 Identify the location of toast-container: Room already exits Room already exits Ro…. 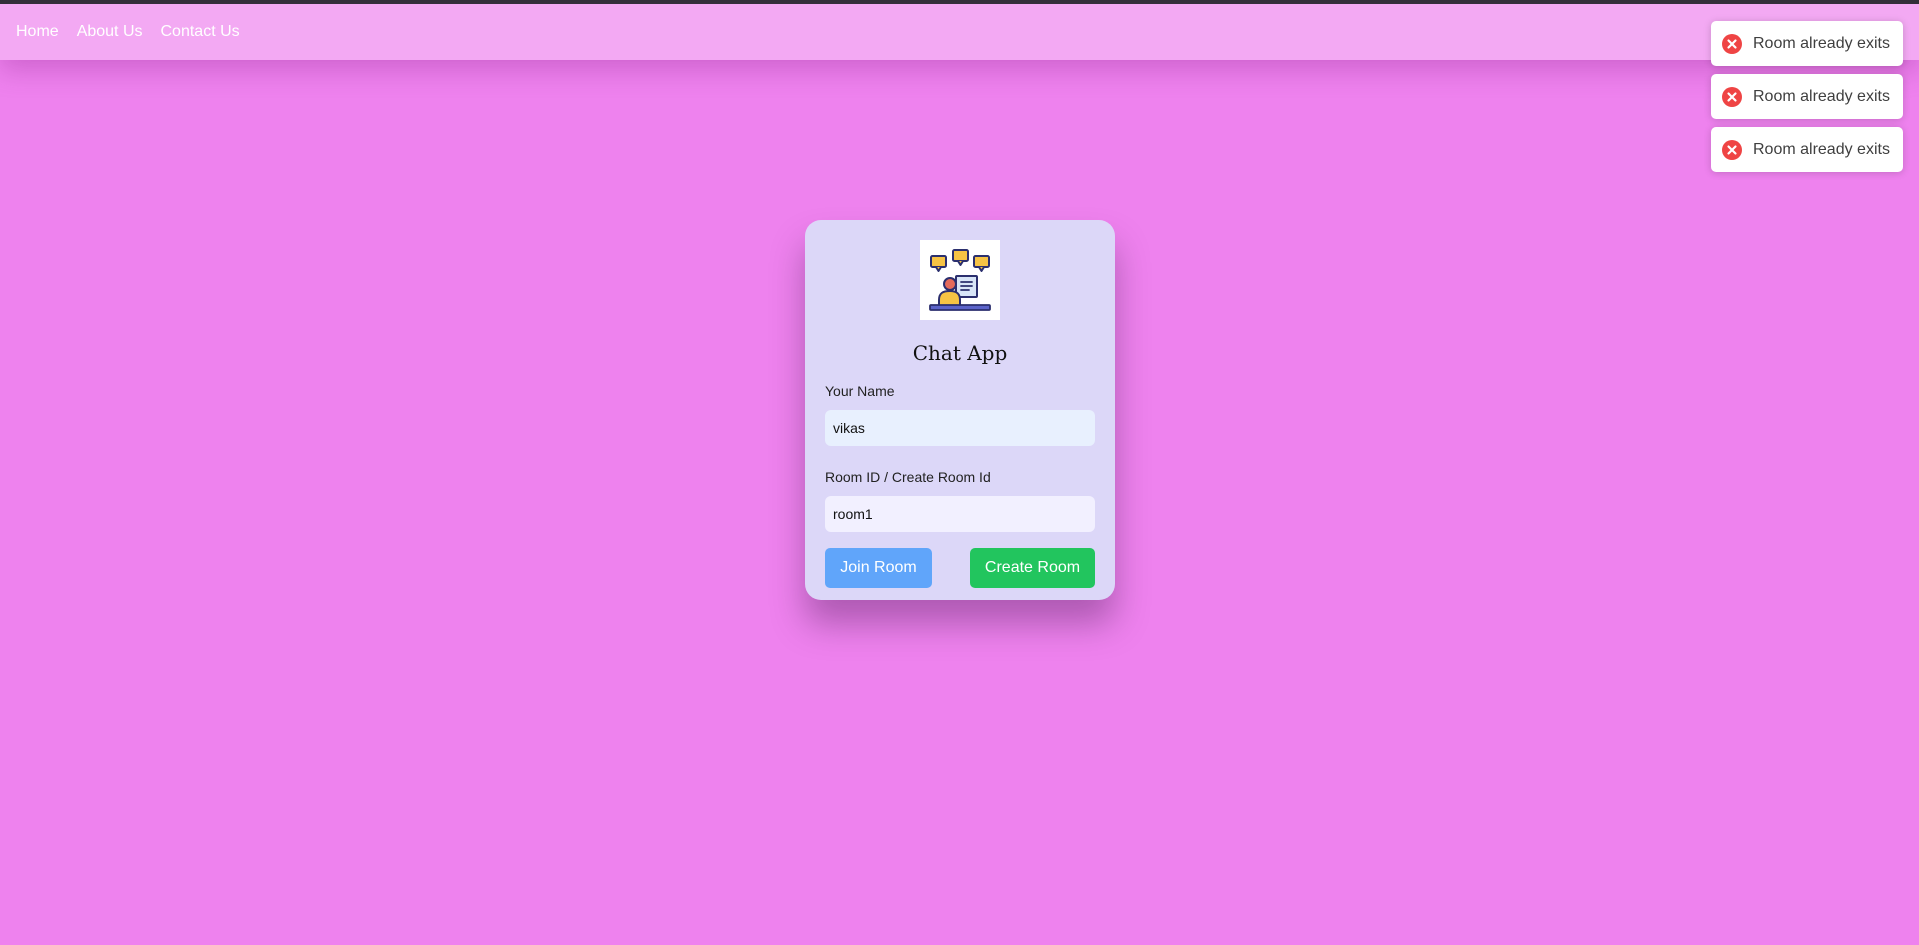
(1807, 96).